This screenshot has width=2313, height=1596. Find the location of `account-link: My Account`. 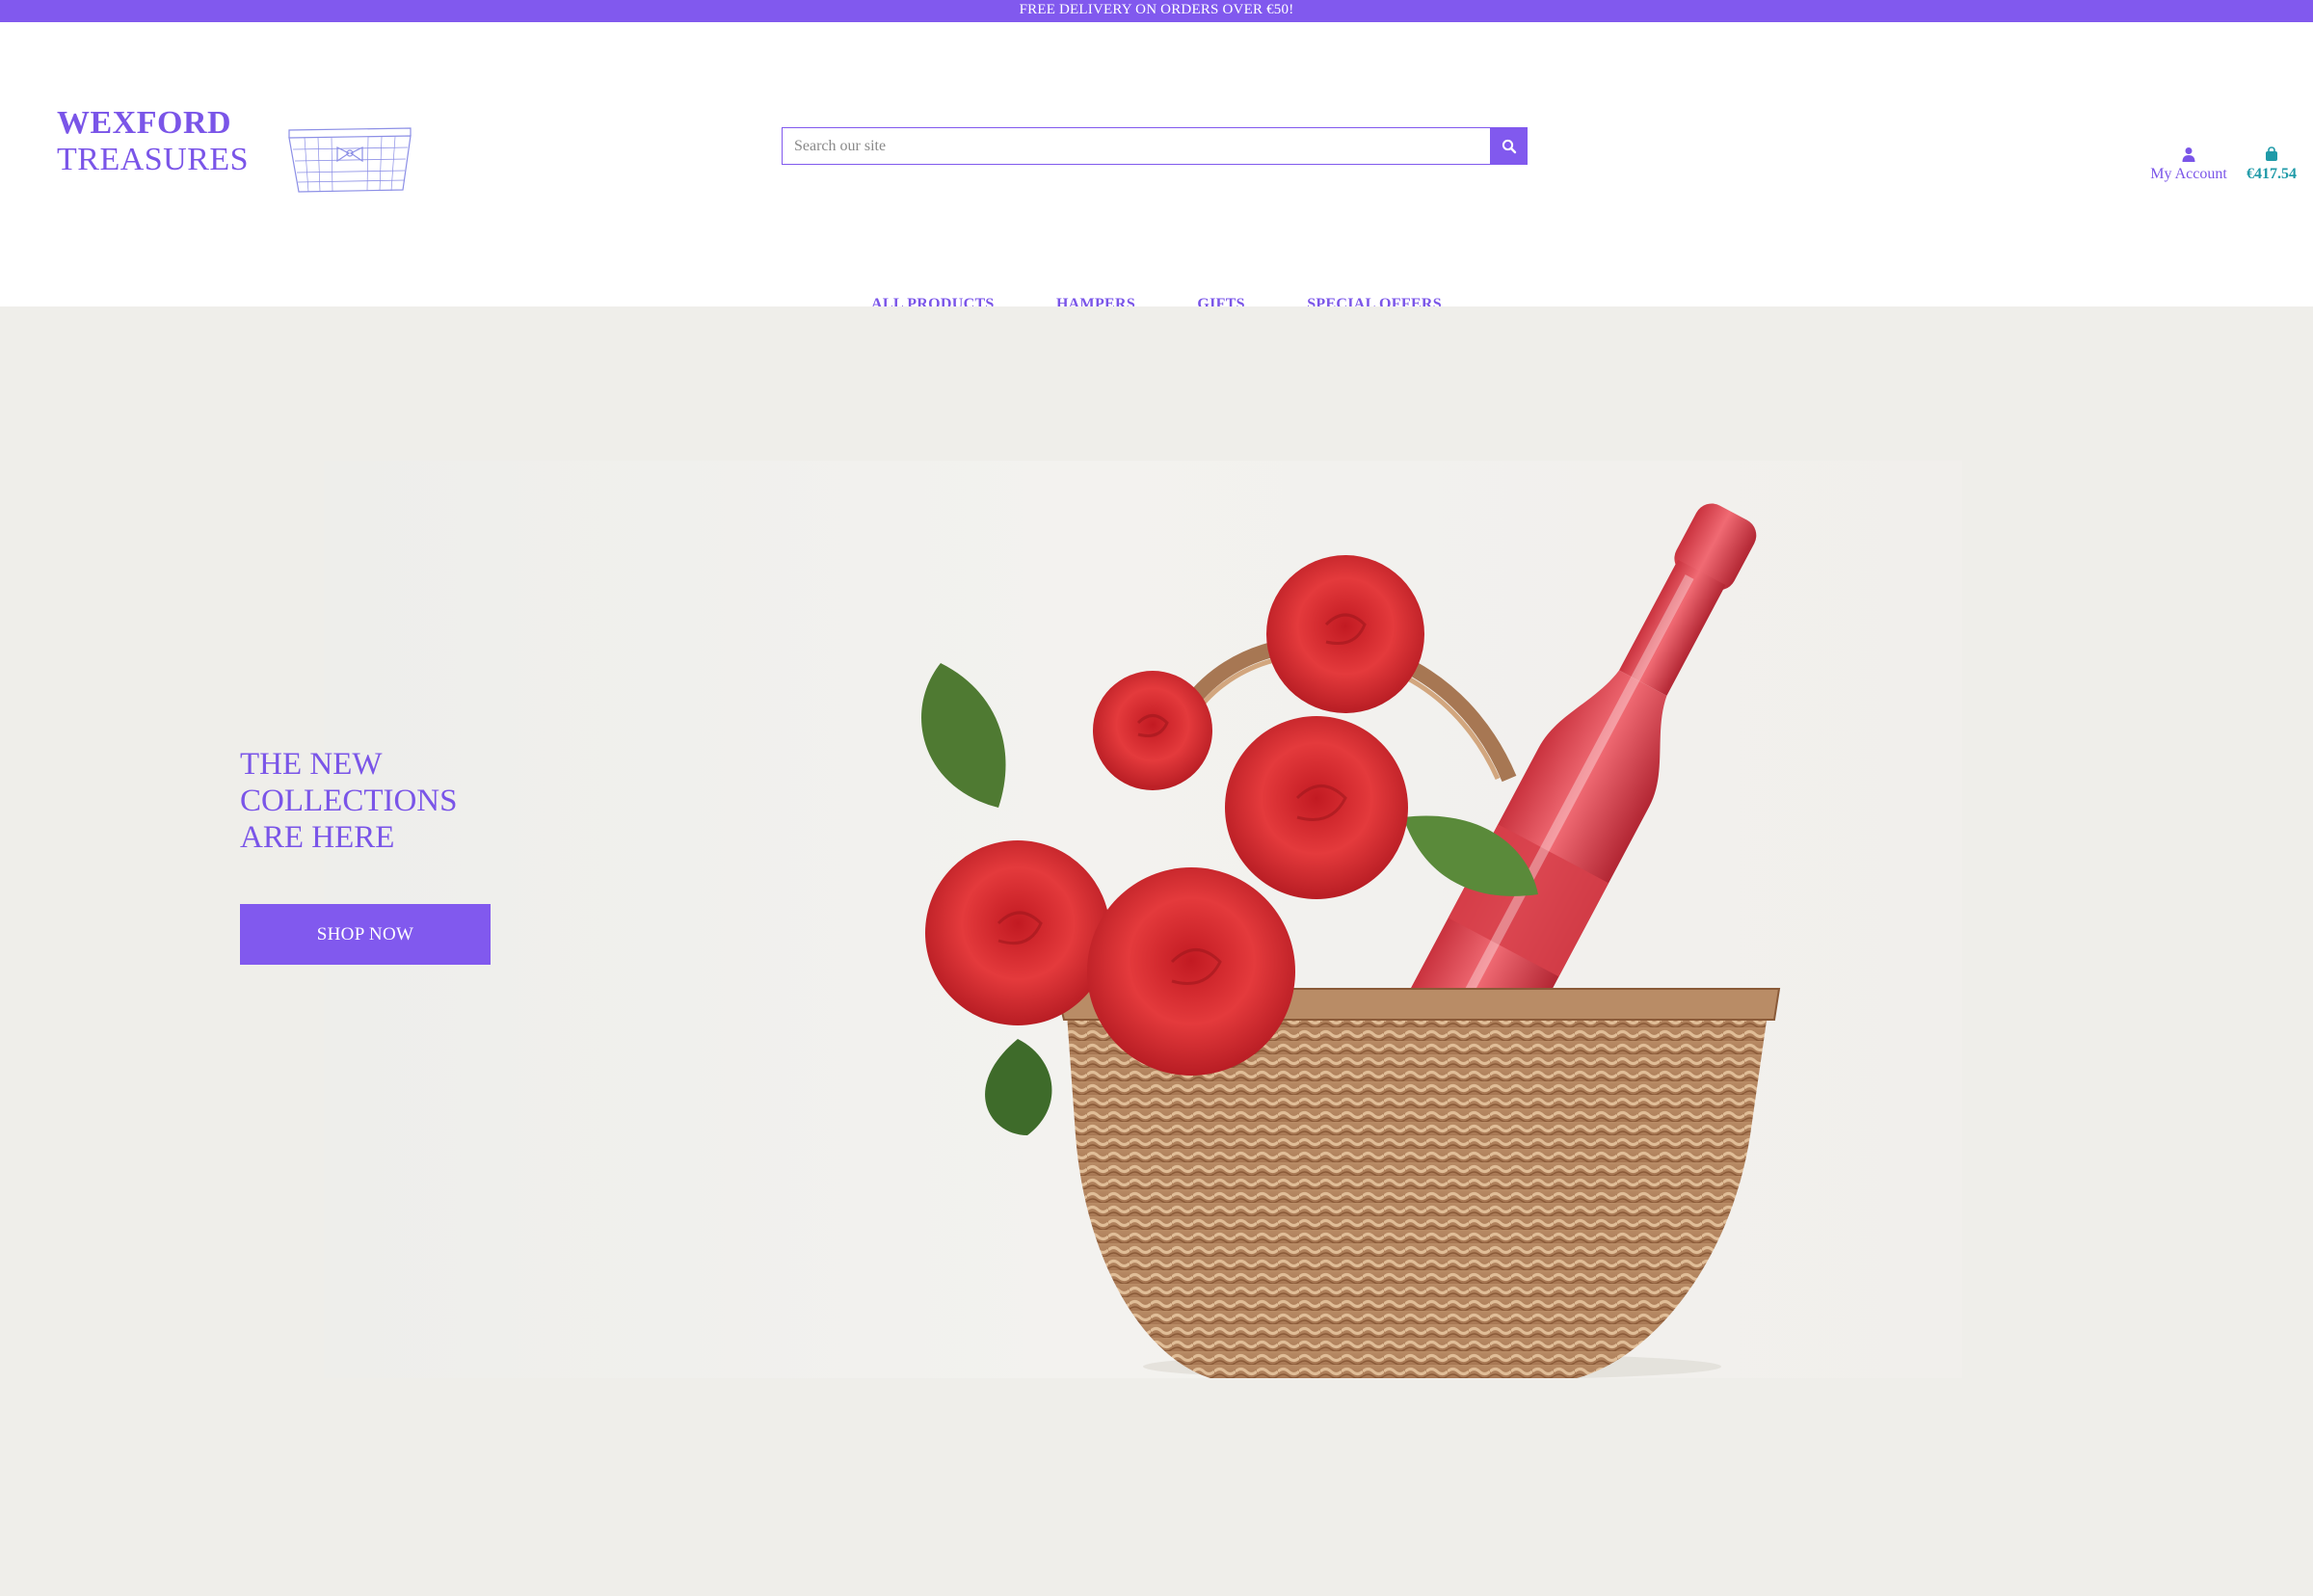

account-link: My Account is located at coordinates (2189, 164).